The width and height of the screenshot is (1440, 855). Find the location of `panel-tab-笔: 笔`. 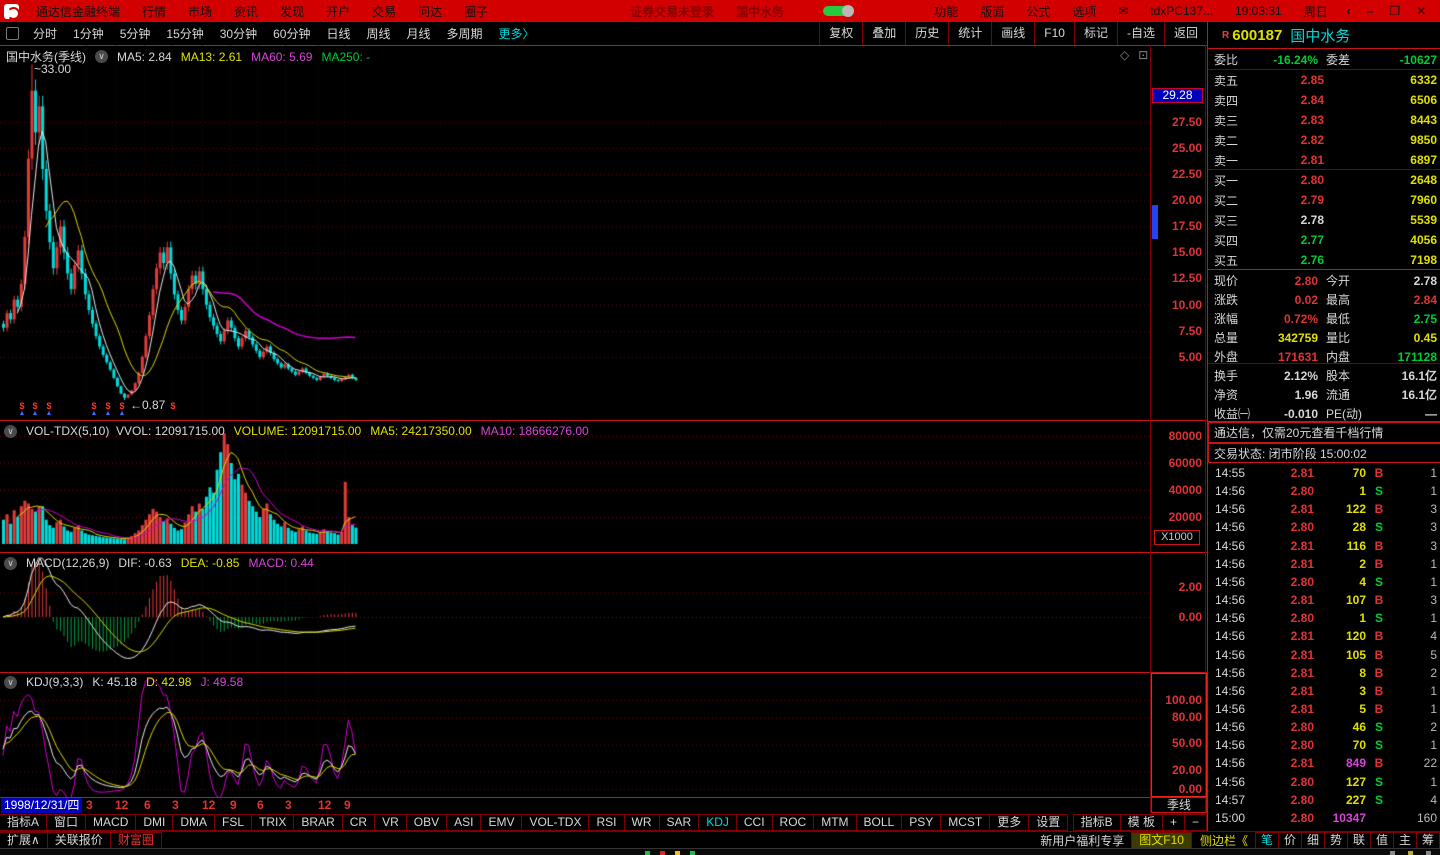

panel-tab-笔: 笔 is located at coordinates (1267, 840).